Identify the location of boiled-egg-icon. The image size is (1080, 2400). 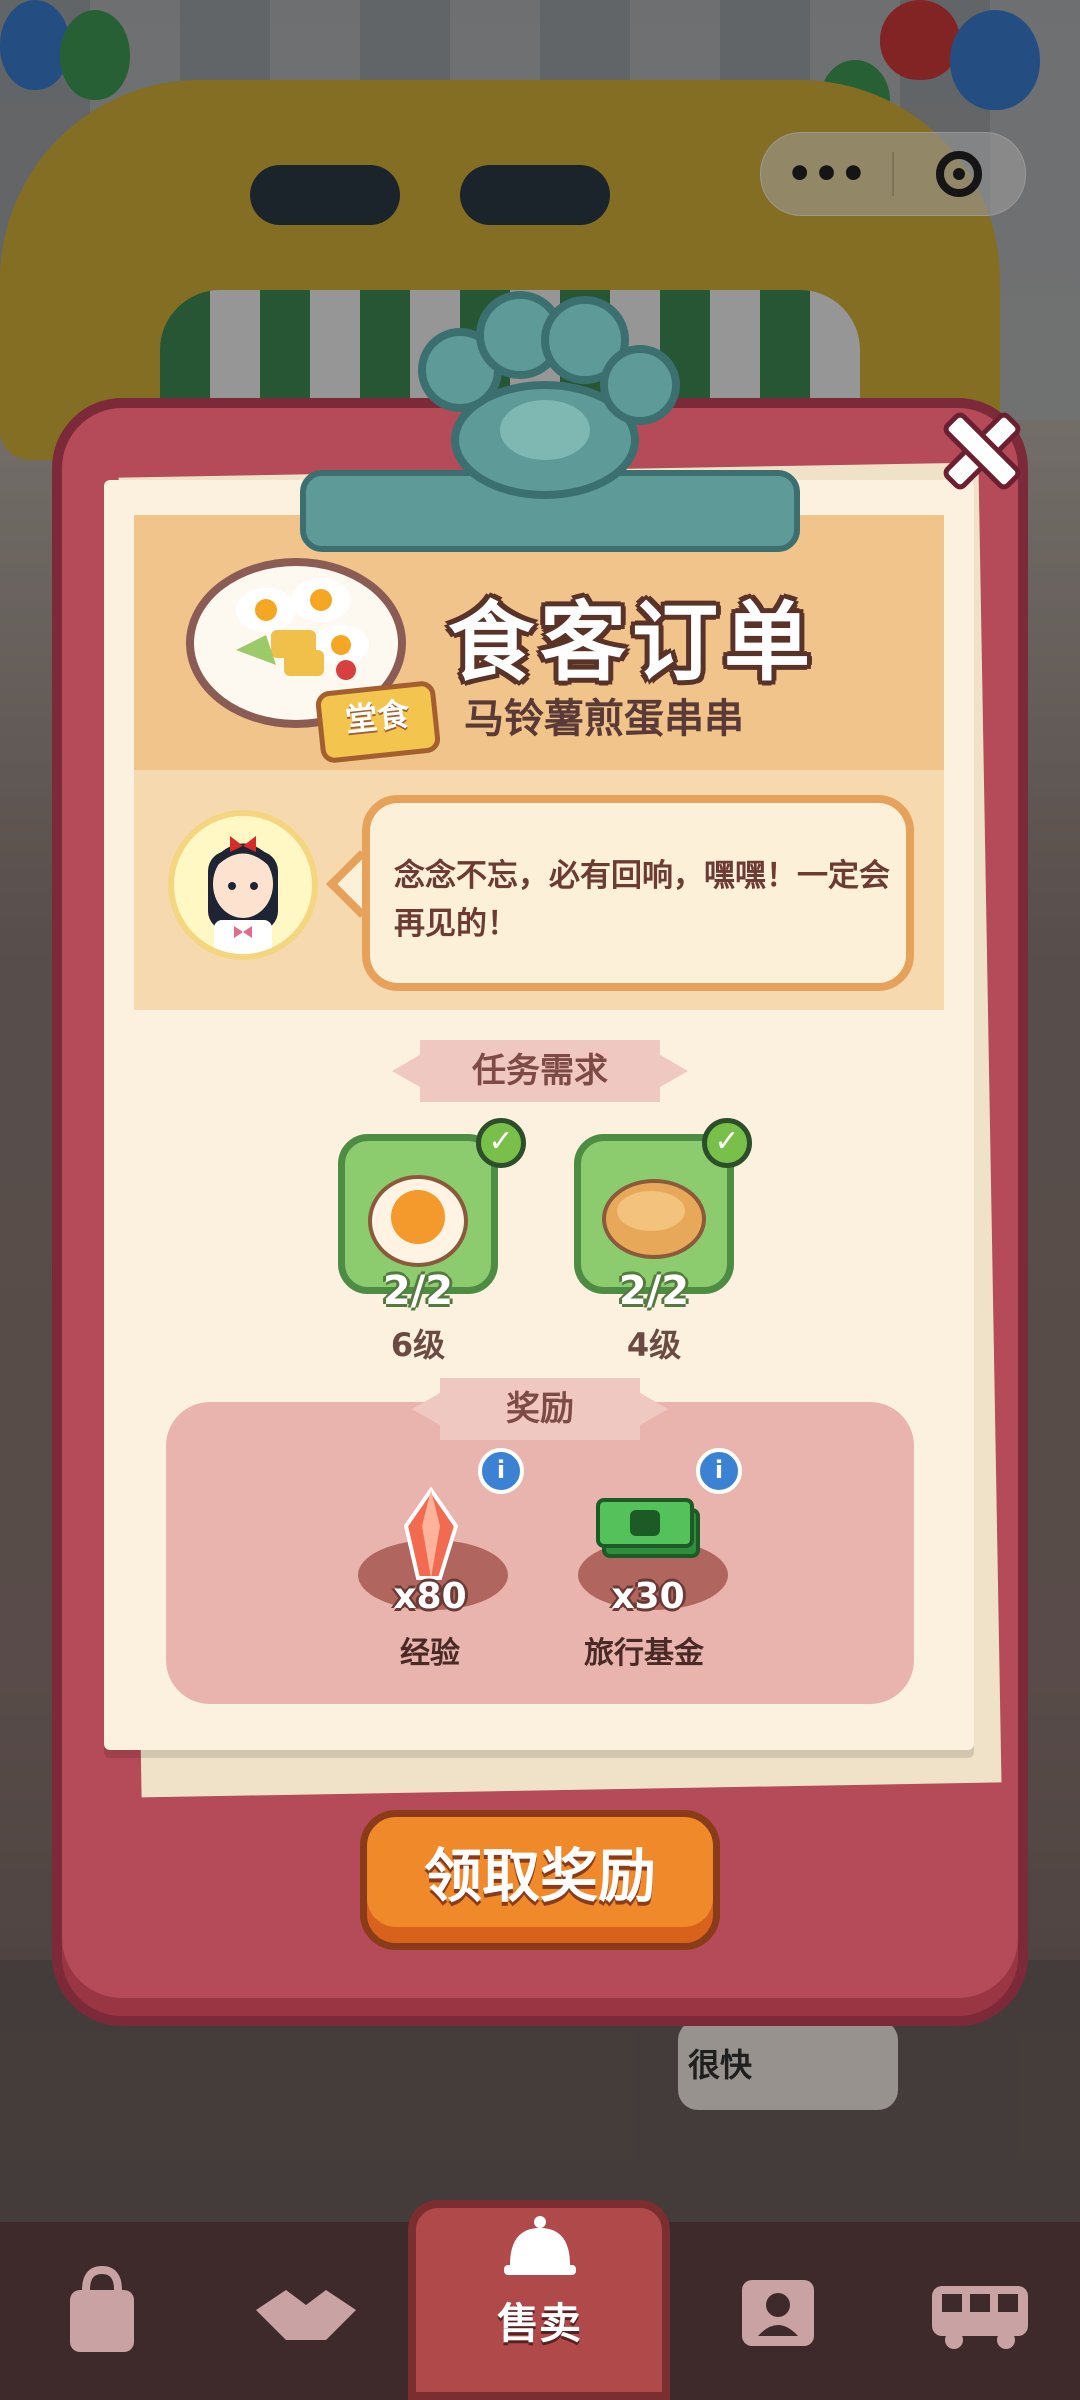
(418, 1221).